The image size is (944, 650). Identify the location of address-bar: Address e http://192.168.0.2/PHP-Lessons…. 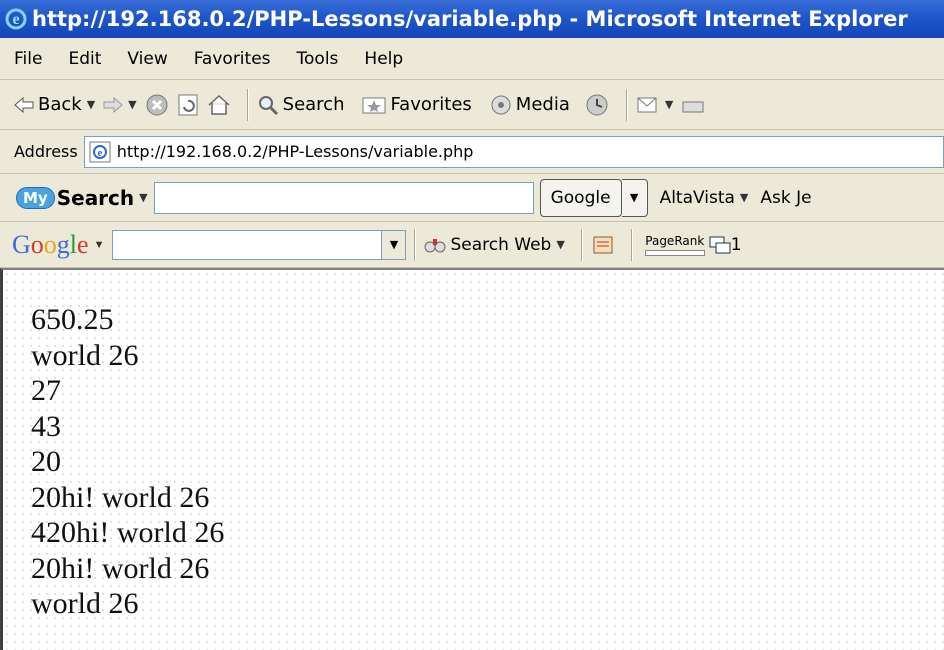
(472, 152).